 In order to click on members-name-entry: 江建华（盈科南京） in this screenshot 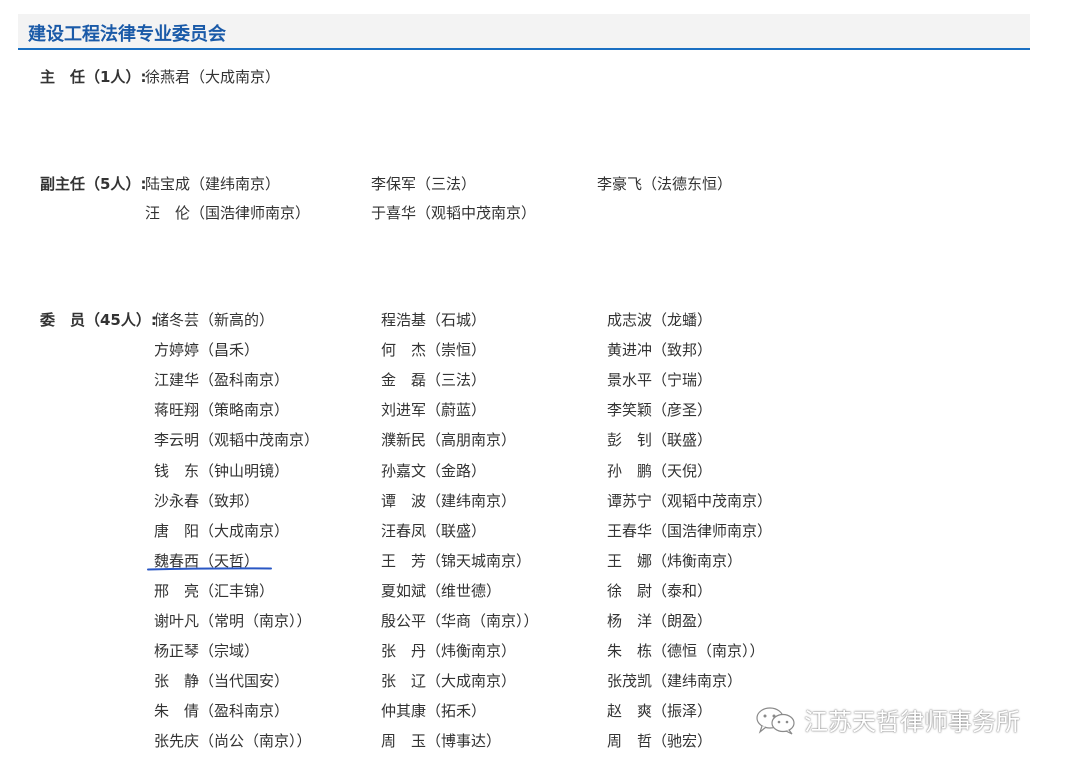, I will do `click(222, 380)`.